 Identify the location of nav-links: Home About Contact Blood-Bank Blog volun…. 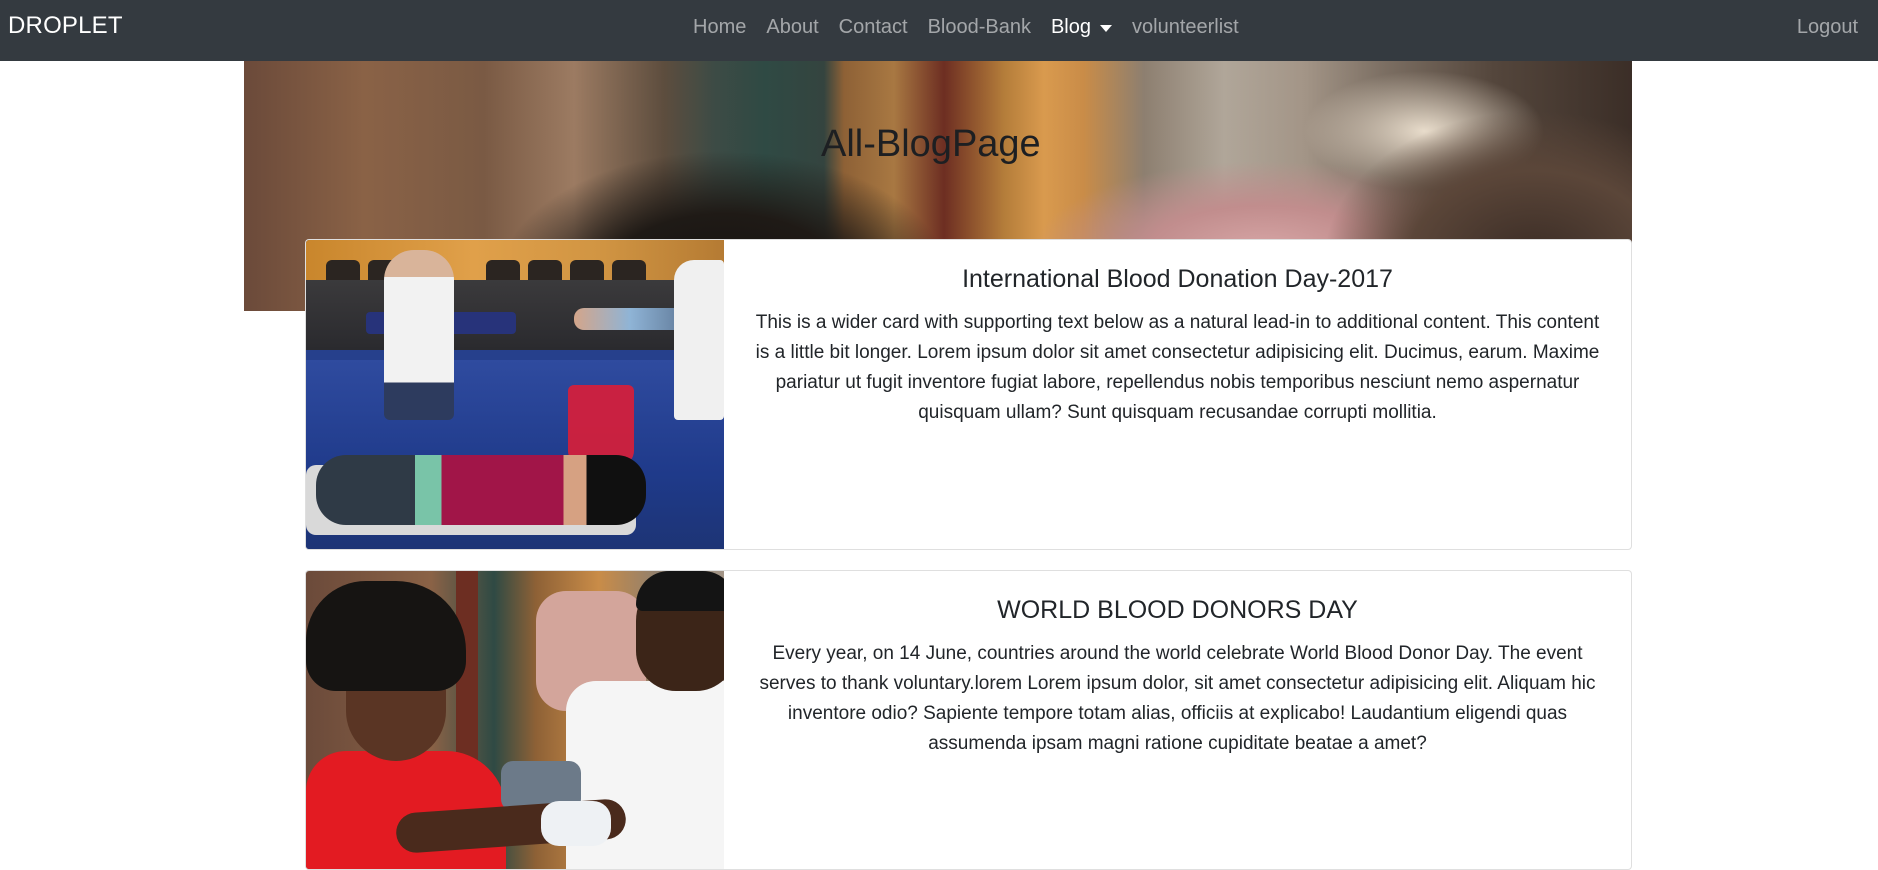
(966, 27).